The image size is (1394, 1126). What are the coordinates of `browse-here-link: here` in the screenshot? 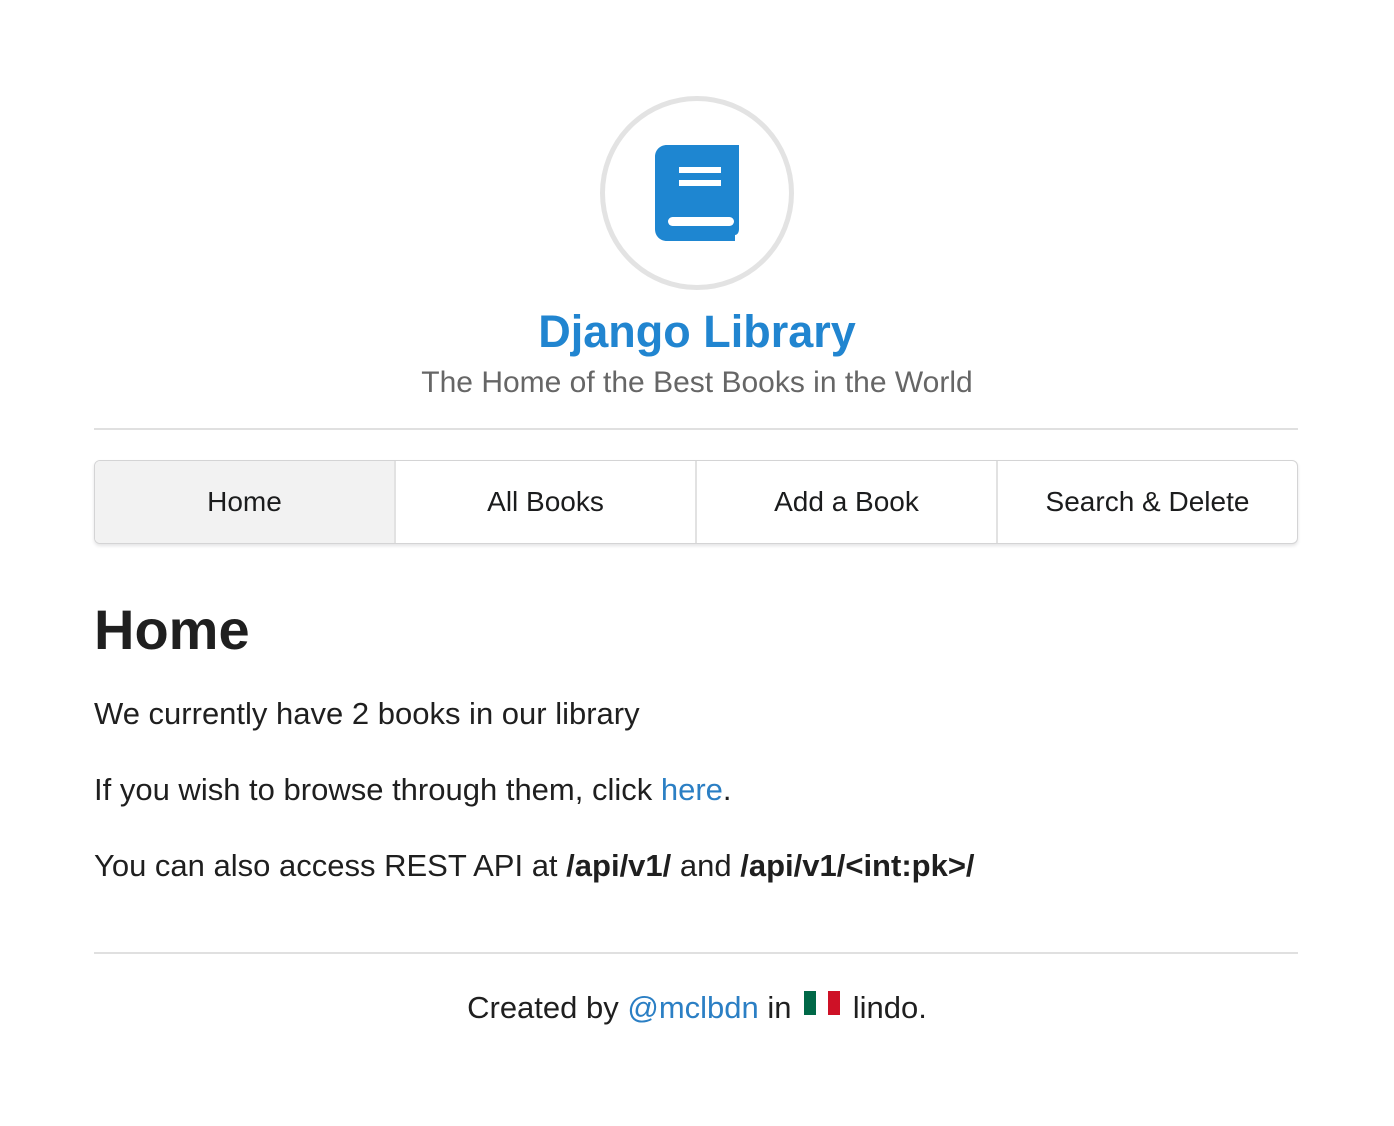 It's located at (692, 789).